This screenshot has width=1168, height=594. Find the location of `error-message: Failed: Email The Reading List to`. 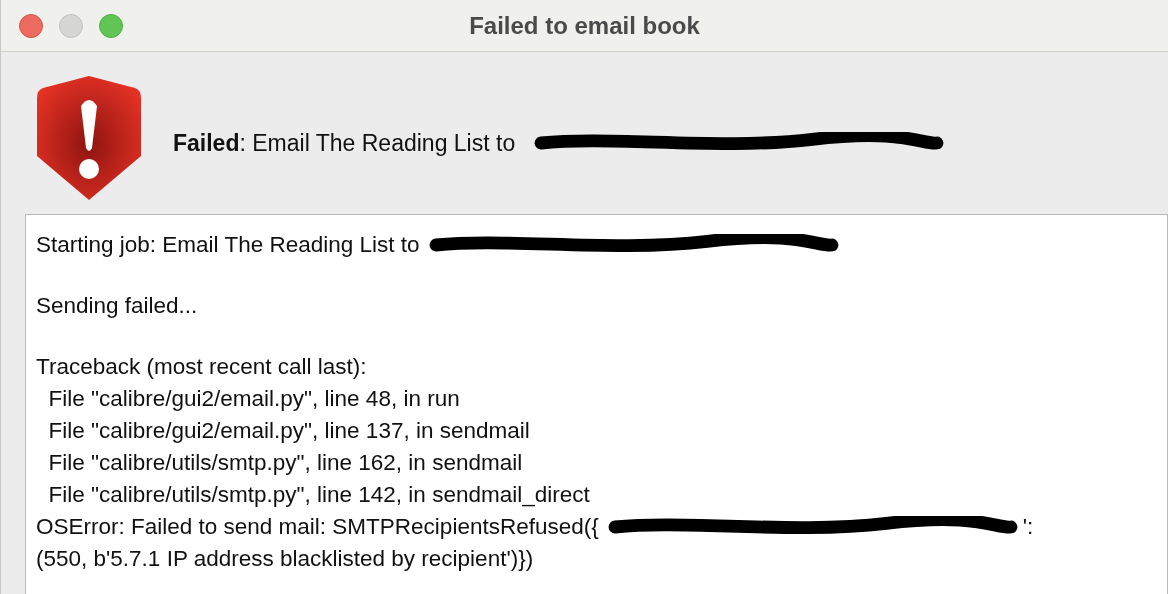

error-message: Failed: Email The Reading List to is located at coordinates (344, 143).